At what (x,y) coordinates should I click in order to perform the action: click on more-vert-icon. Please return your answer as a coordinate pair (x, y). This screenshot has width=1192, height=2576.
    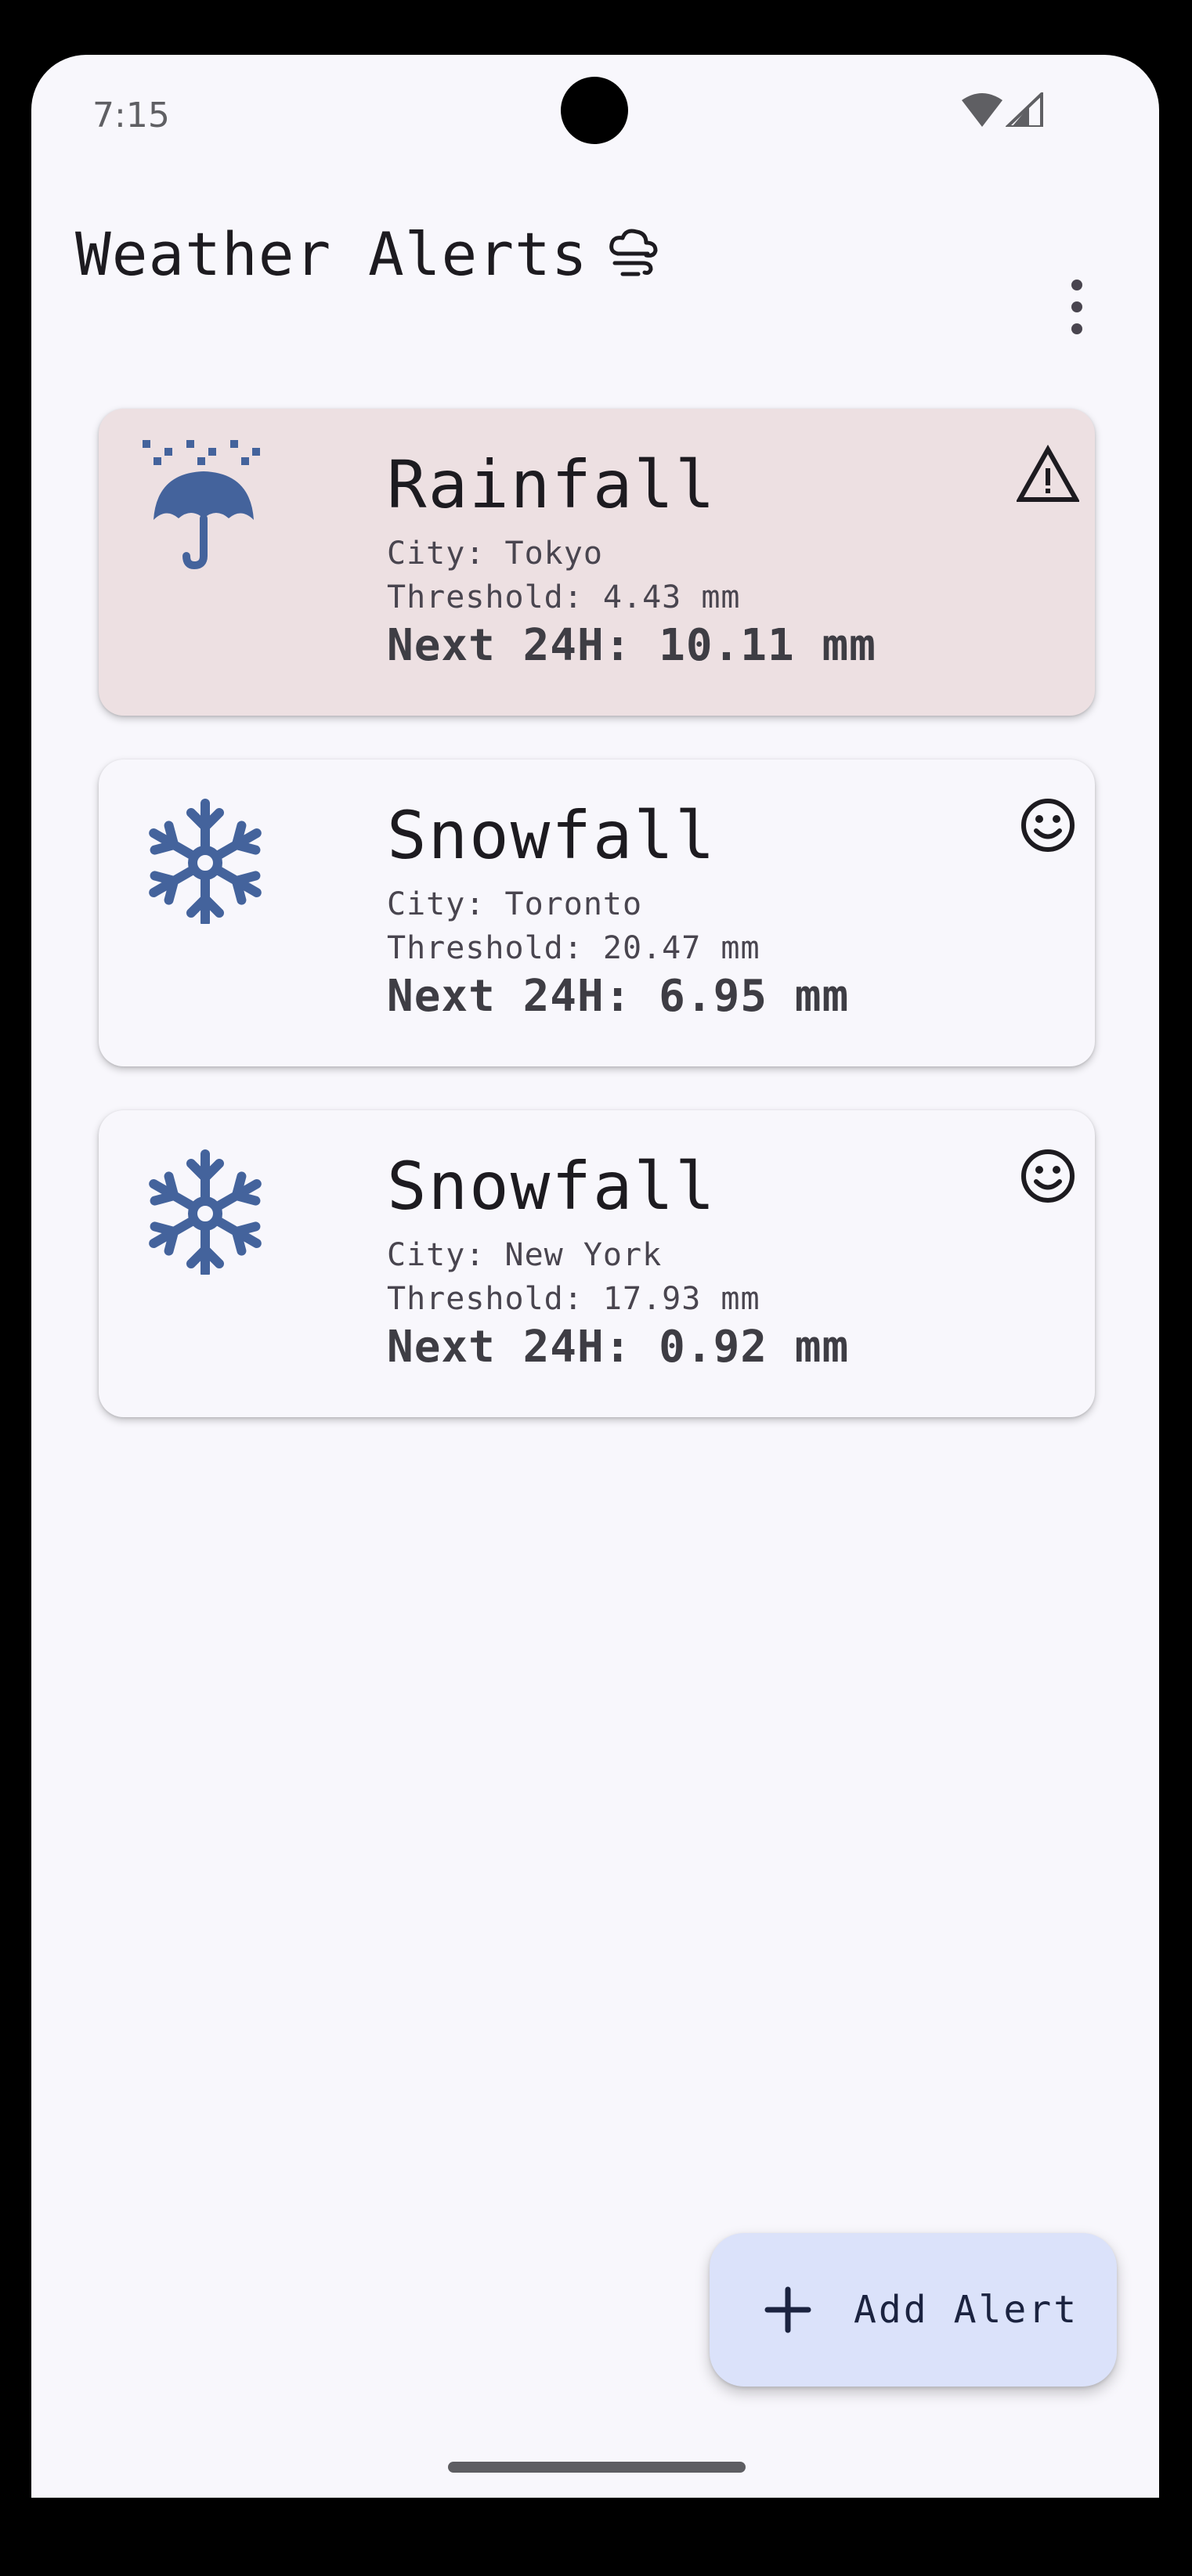
    Looking at the image, I should click on (1076, 307).